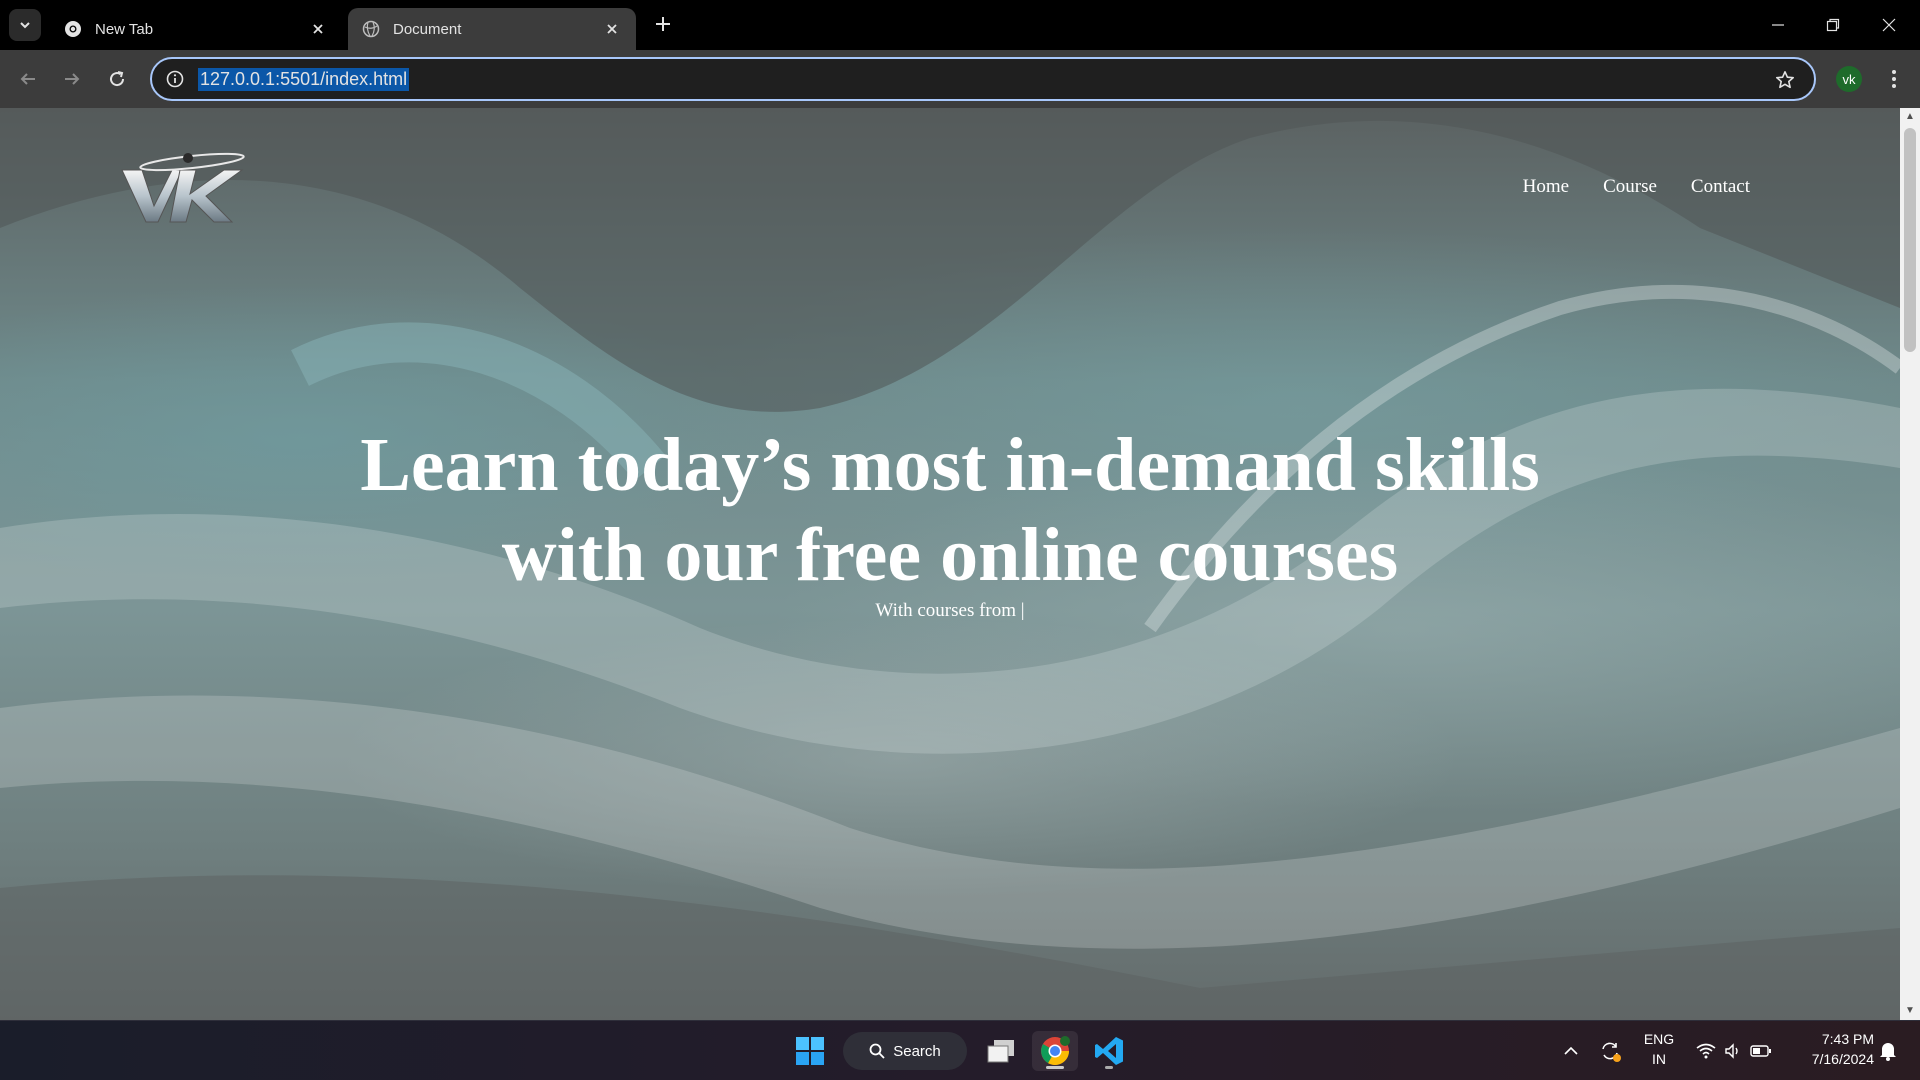 This screenshot has width=1920, height=1080. I want to click on quick-settings-button, so click(1734, 1051).